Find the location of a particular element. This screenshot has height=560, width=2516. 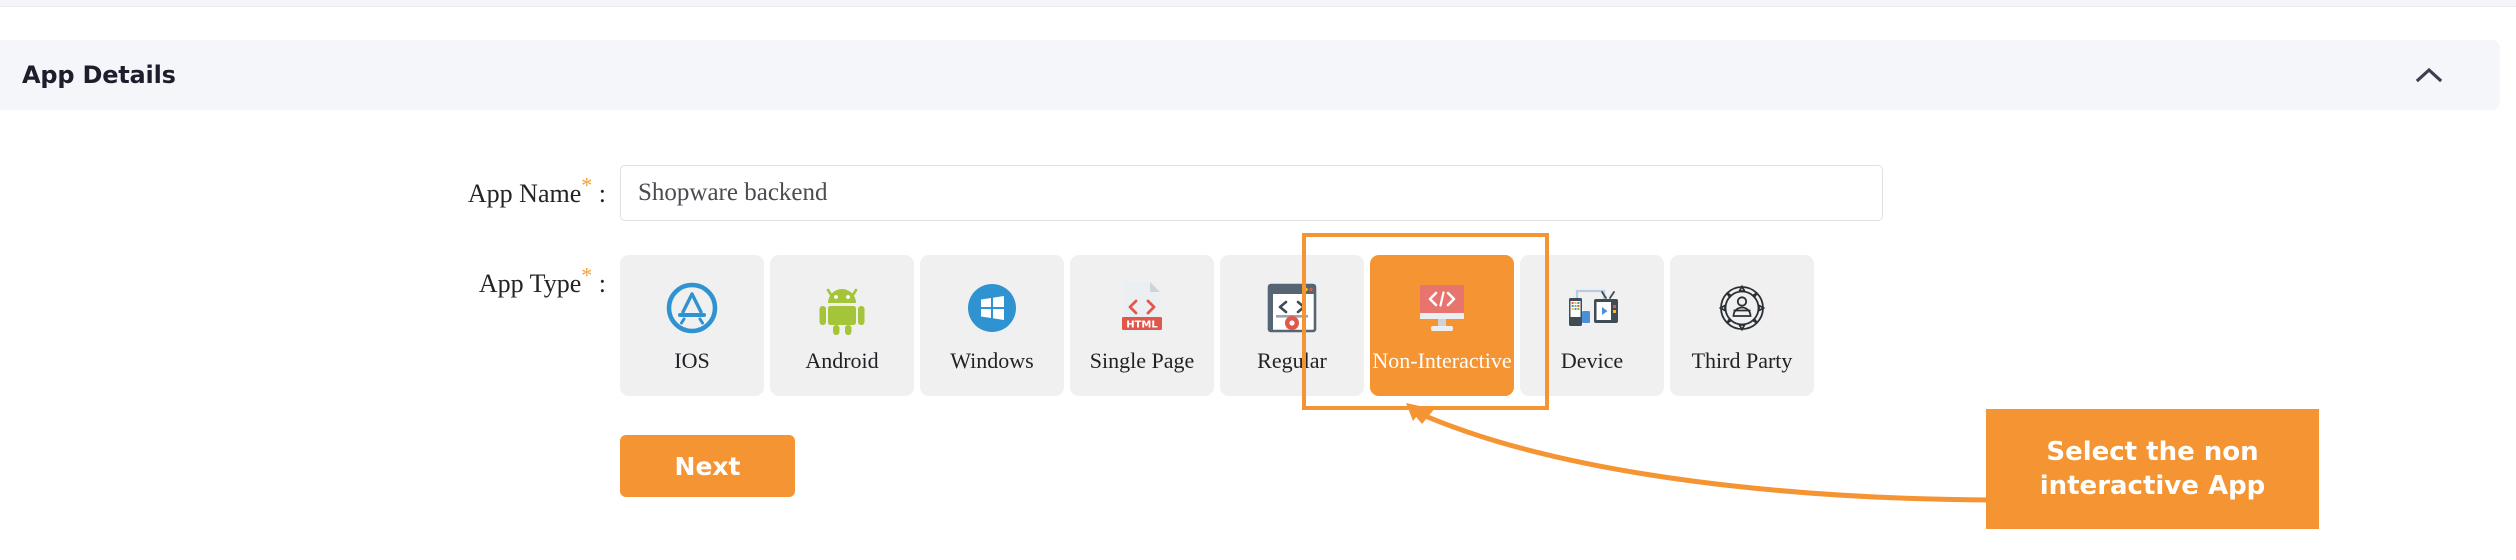

next-button: Next is located at coordinates (707, 466).